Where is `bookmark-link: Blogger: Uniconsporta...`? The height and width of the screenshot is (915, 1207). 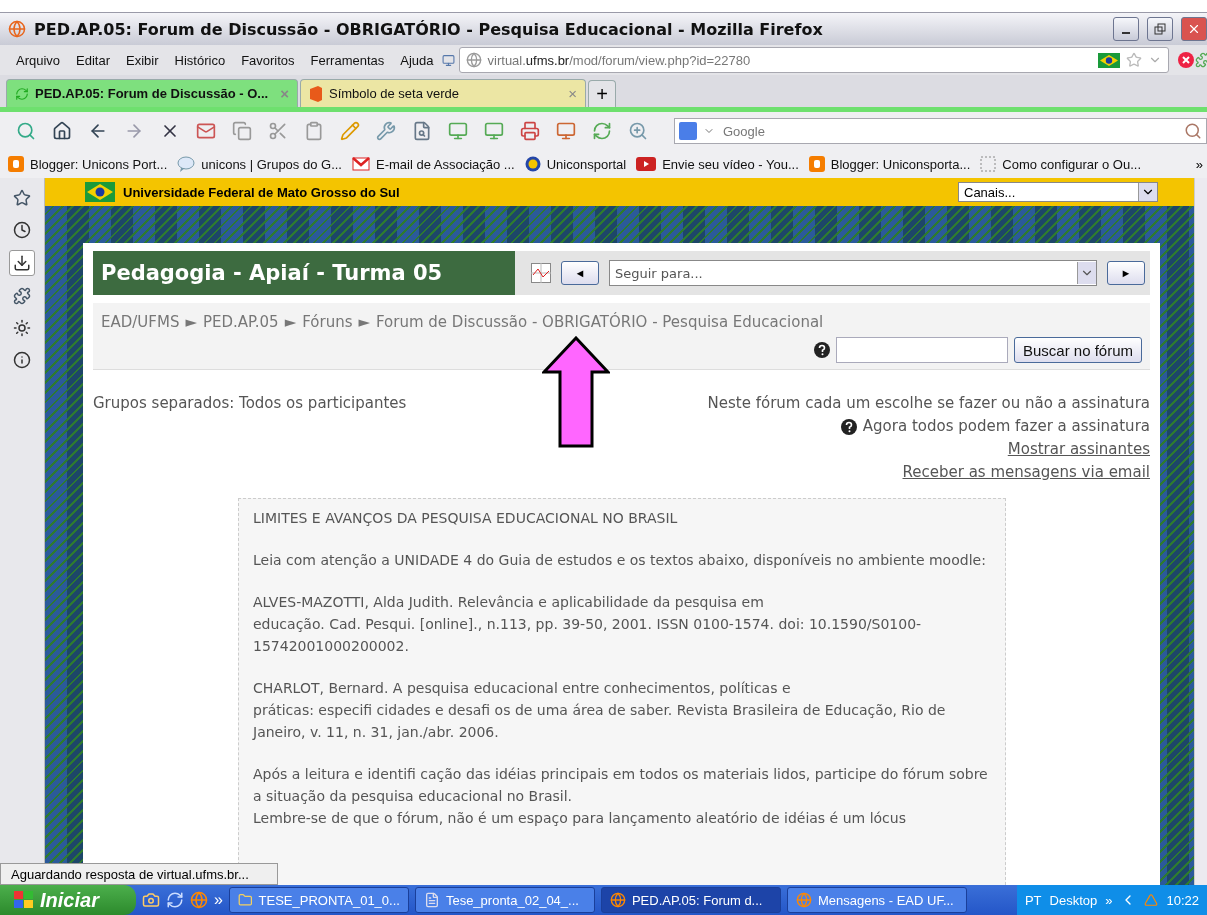
bookmark-link: Blogger: Uniconsporta... is located at coordinates (900, 164).